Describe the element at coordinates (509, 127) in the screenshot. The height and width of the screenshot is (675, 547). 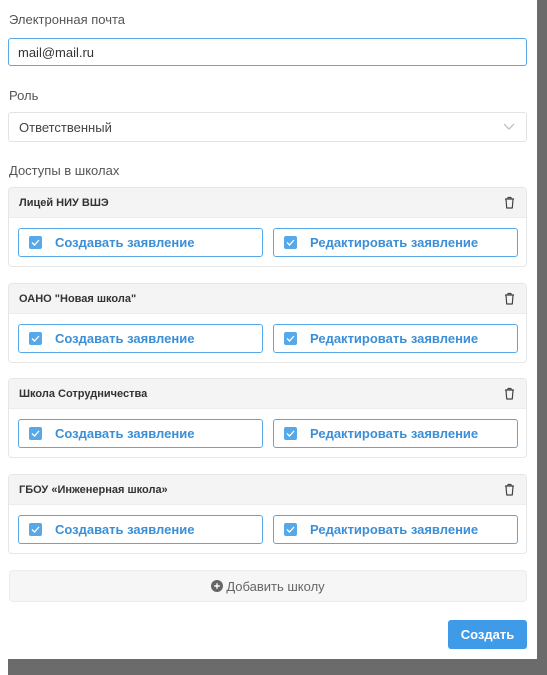
I see `chevron-down-icon` at that location.